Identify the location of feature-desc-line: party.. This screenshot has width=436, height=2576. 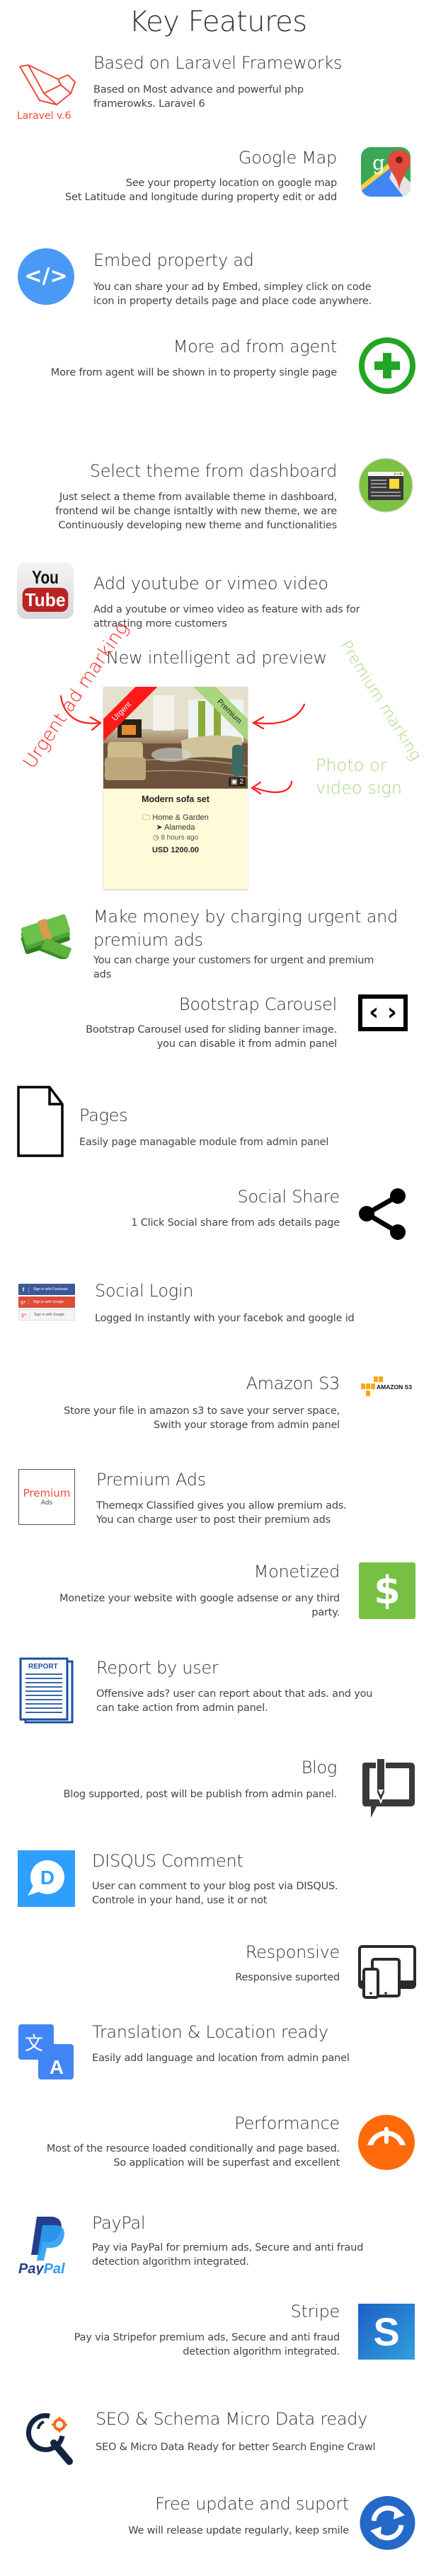
(325, 1612).